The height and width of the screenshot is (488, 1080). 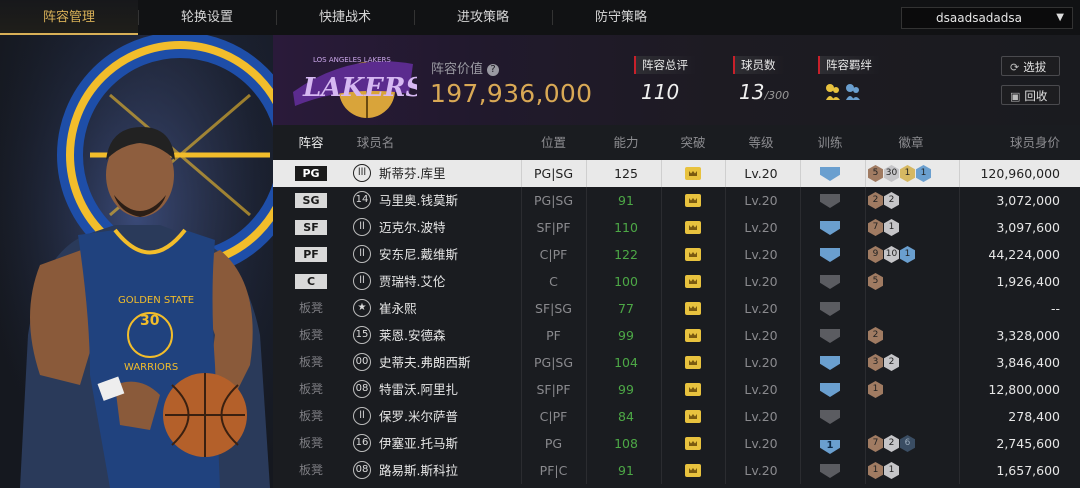 What do you see at coordinates (923, 173) in the screenshot?
I see `badge-hex-icon: 1` at bounding box center [923, 173].